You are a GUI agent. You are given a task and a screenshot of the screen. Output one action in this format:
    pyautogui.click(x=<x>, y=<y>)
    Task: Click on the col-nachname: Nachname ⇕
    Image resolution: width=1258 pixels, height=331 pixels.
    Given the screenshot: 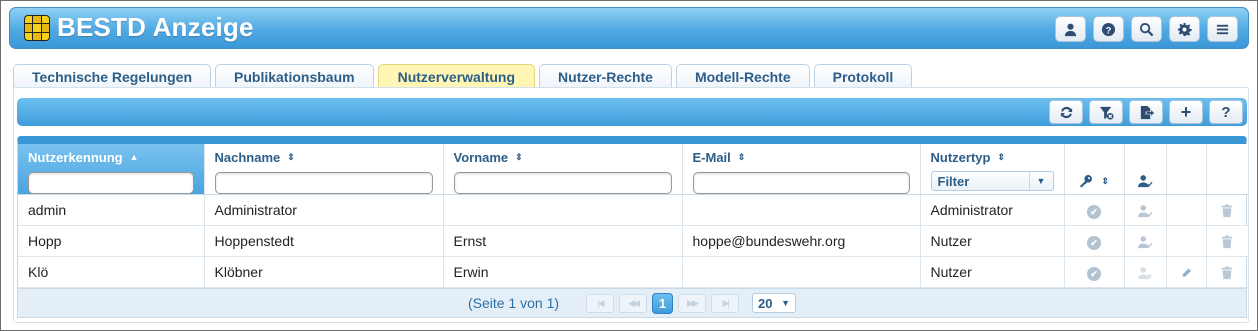 What is the action you would take?
    pyautogui.click(x=324, y=169)
    